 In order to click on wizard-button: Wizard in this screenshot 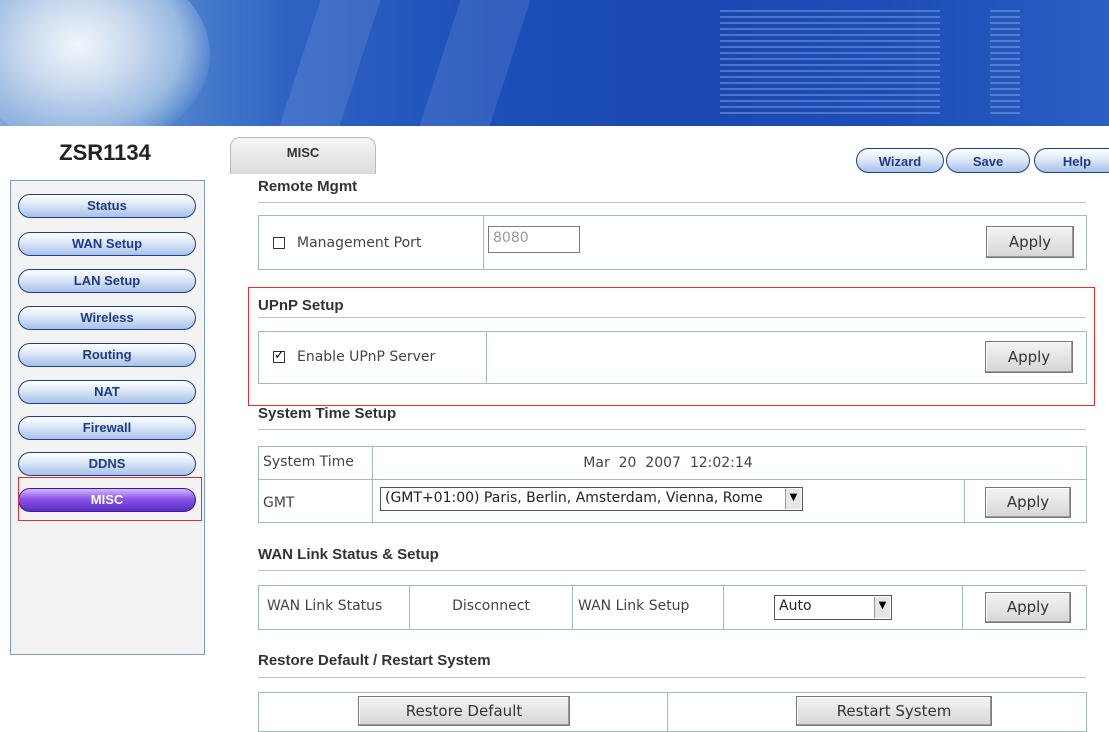, I will do `click(900, 160)`.